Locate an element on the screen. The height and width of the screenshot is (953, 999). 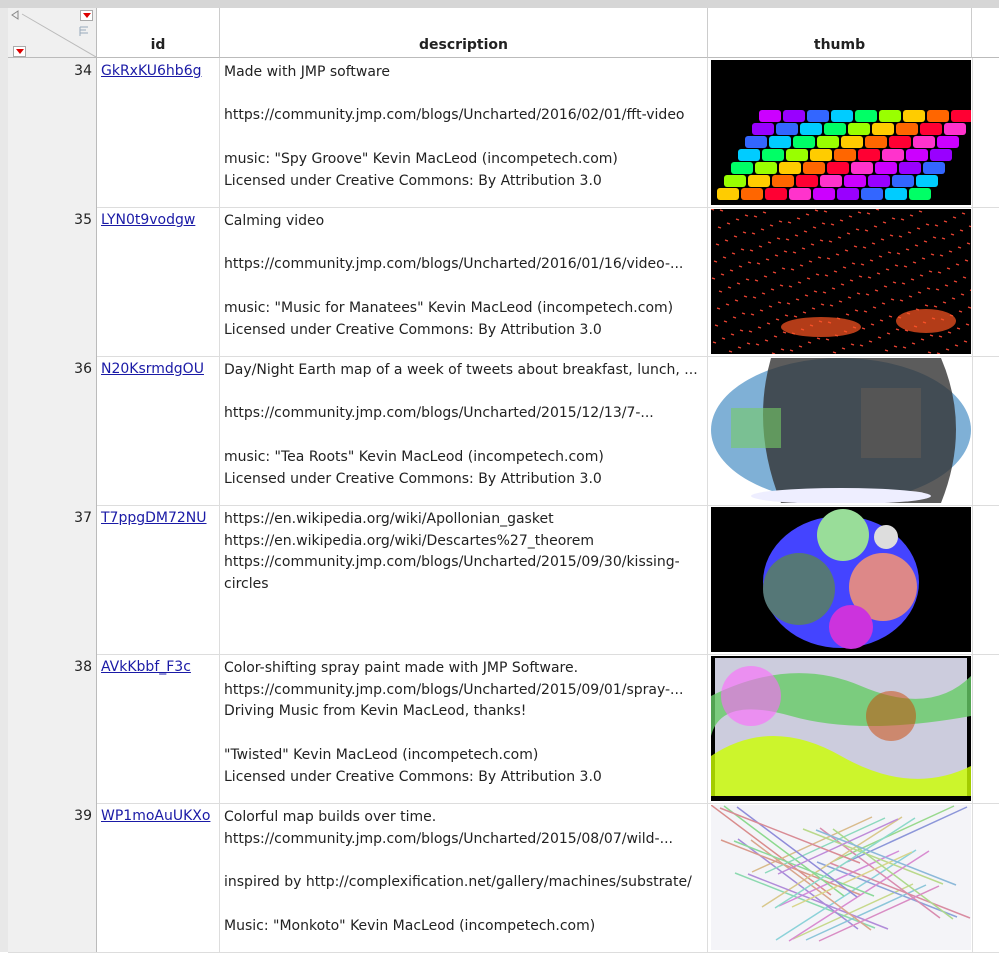
video-id-link: LYN0t9vodgw is located at coordinates (148, 220).